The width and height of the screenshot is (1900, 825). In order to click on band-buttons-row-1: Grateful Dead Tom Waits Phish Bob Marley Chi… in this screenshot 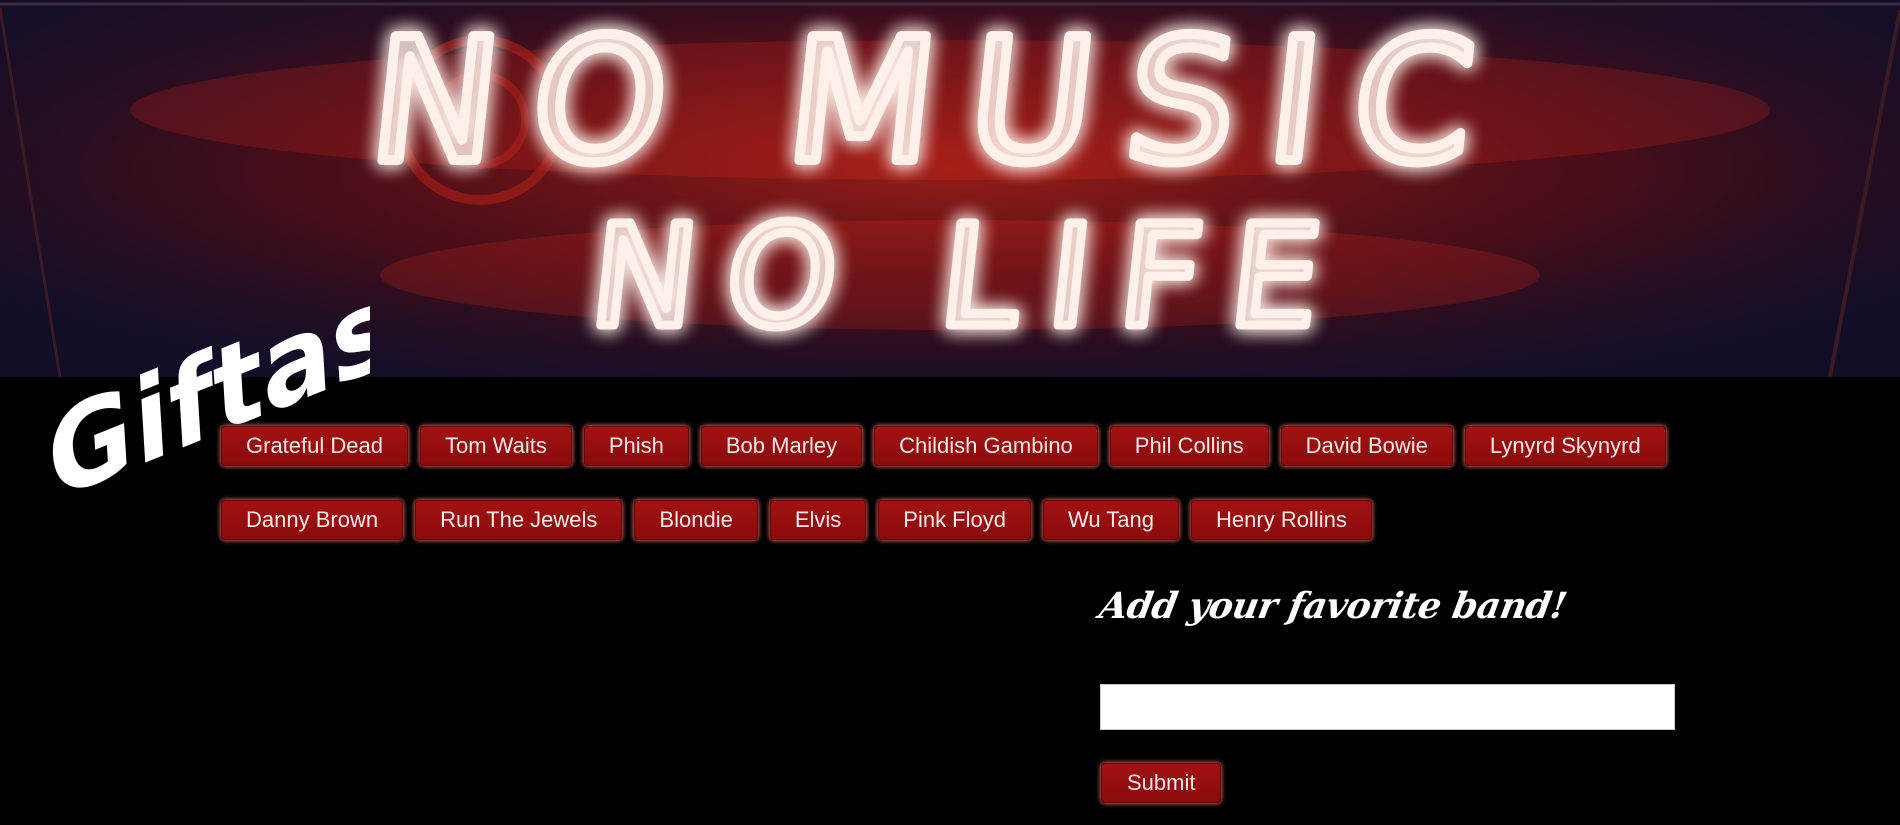, I will do `click(943, 446)`.